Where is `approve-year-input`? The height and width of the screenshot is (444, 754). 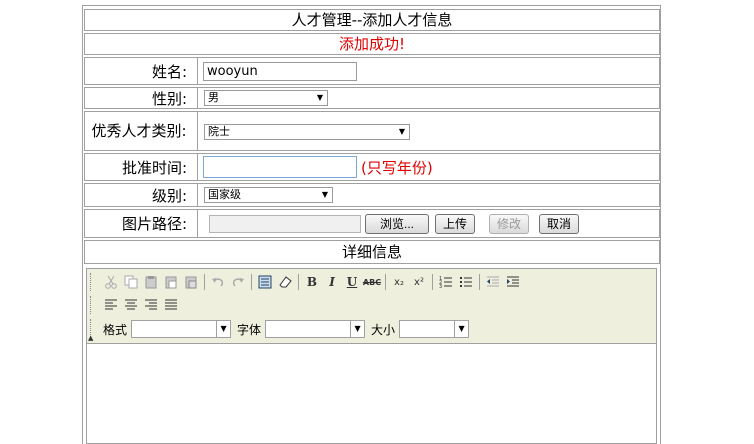 approve-year-input is located at coordinates (280, 167).